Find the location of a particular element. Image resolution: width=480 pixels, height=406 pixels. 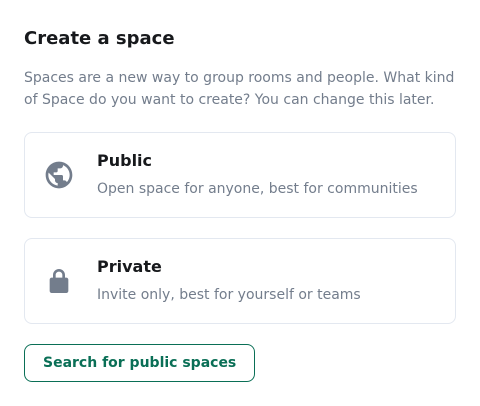

private-option-title: Private is located at coordinates (129, 266).